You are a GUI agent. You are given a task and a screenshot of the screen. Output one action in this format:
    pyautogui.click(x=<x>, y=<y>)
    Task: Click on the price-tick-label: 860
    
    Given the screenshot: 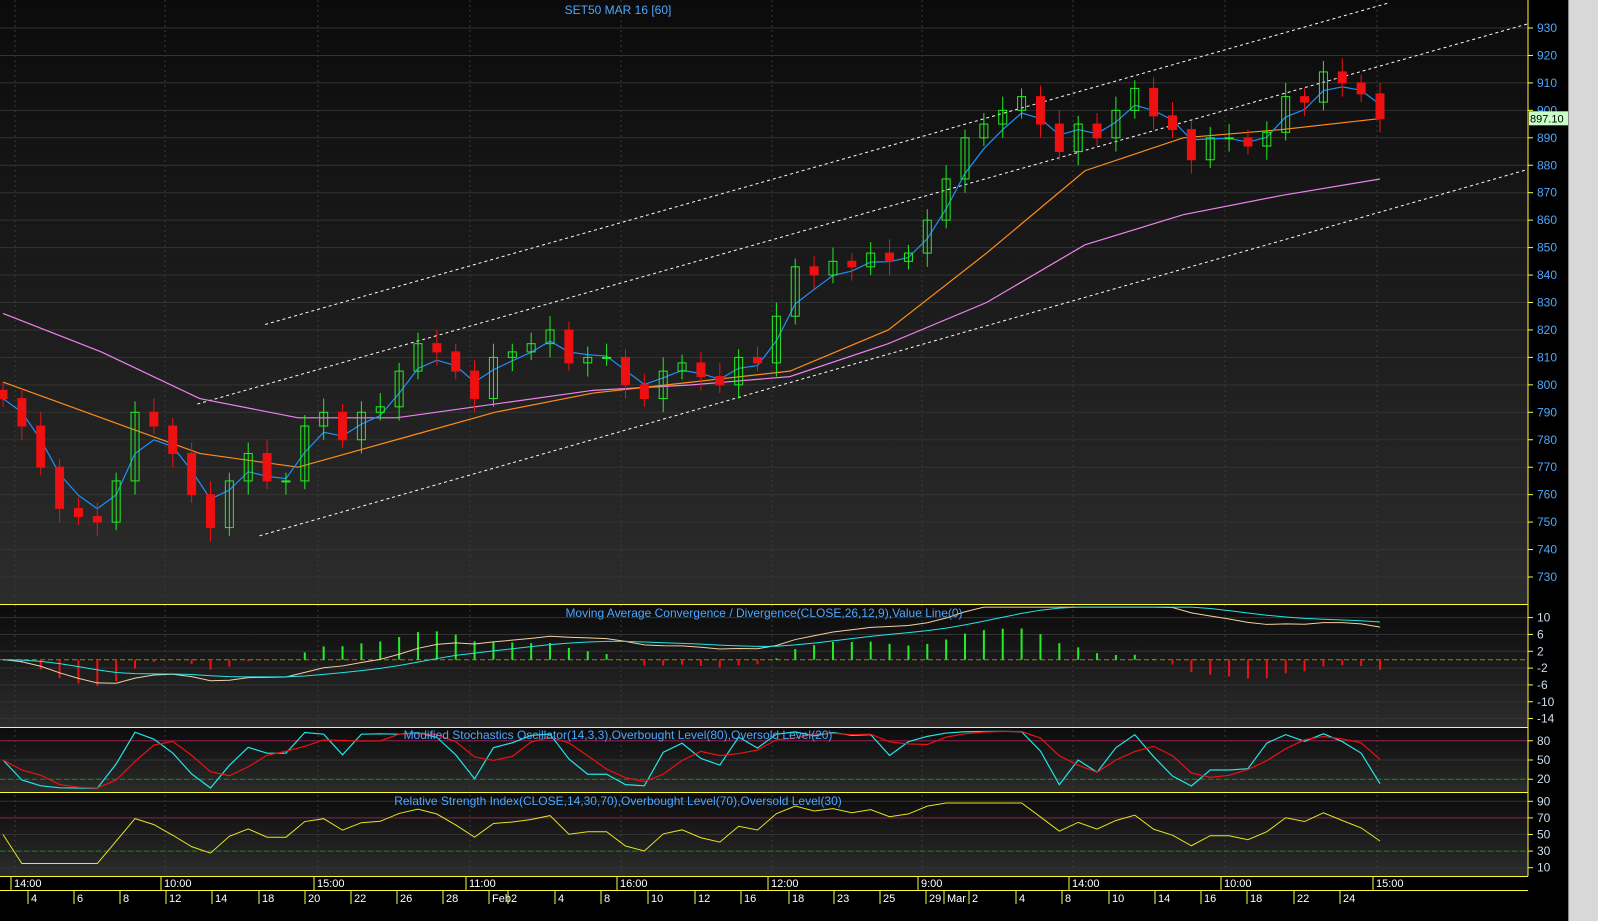 What is the action you would take?
    pyautogui.click(x=1547, y=220)
    